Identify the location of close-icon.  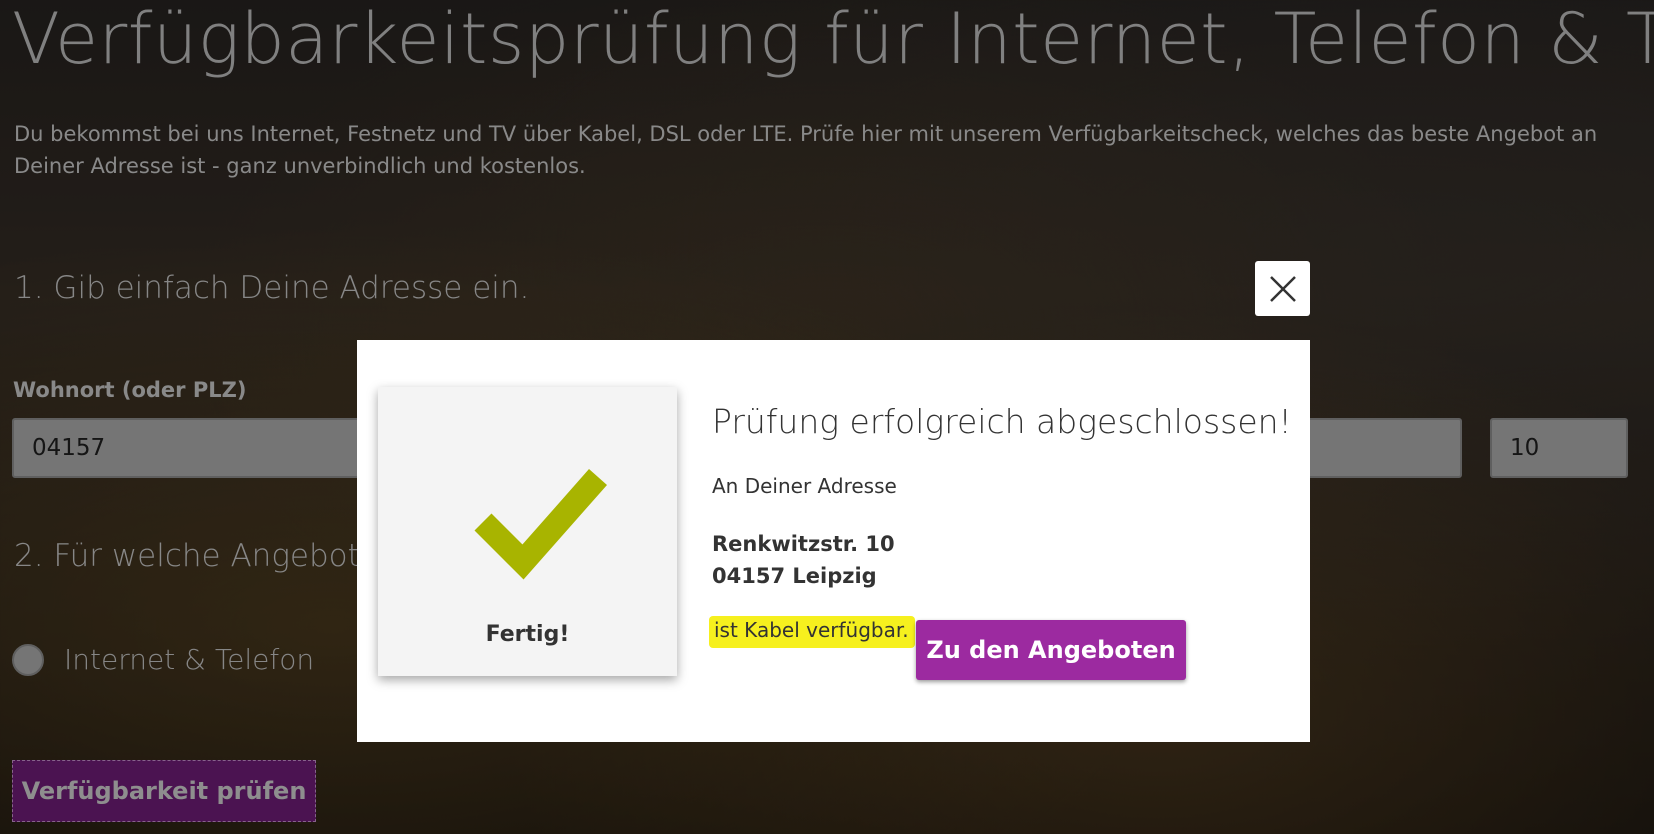
(1282, 288).